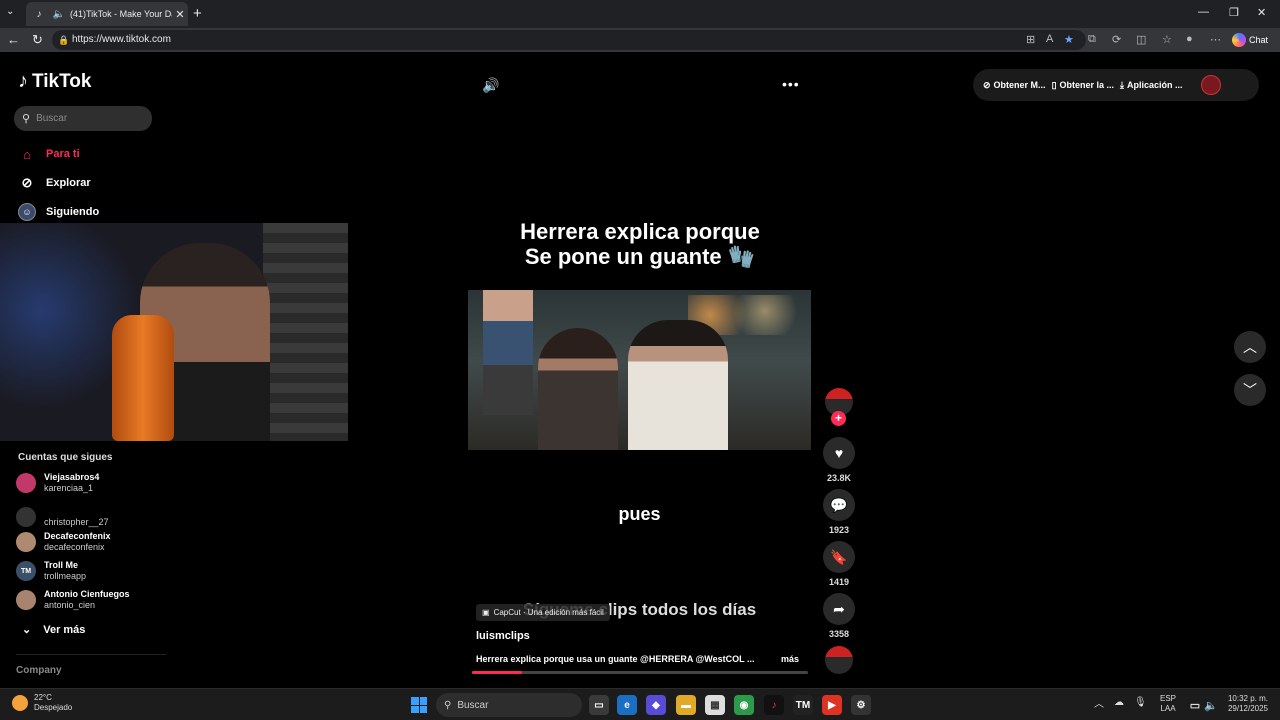 Image resolution: width=1280 pixels, height=720 pixels. Describe the element at coordinates (774, 705) in the screenshot. I see `tiktok-app-icon: ♪` at that location.